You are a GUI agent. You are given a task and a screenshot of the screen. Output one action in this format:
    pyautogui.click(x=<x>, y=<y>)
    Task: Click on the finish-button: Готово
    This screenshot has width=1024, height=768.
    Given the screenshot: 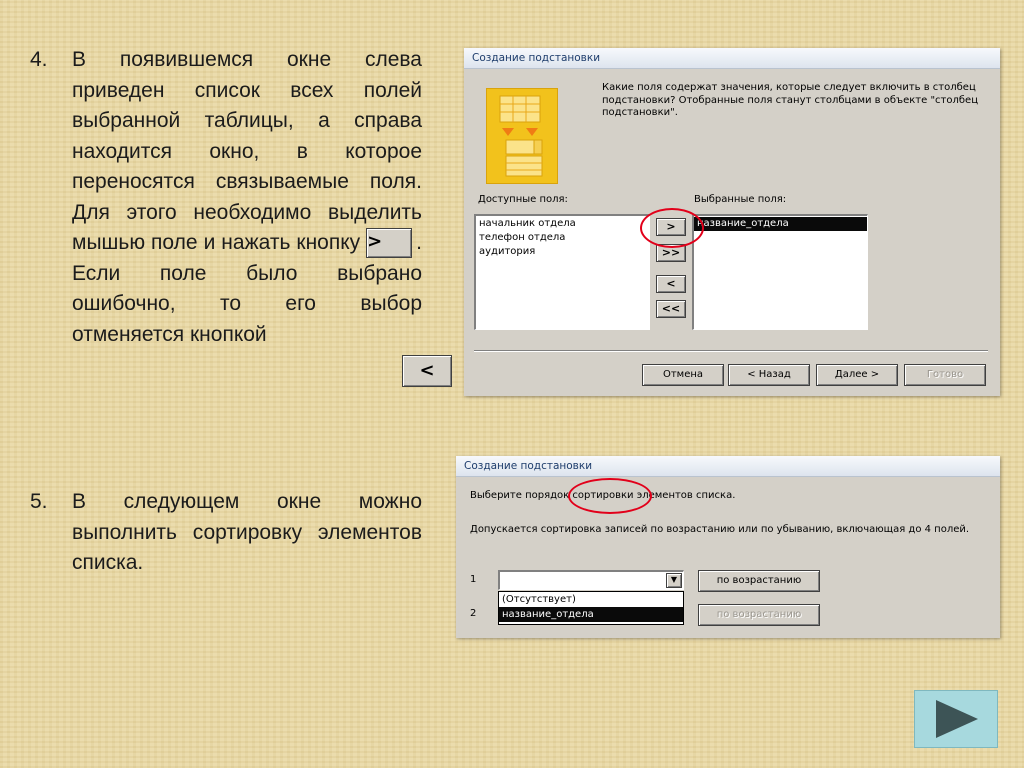 What is the action you would take?
    pyautogui.click(x=945, y=375)
    